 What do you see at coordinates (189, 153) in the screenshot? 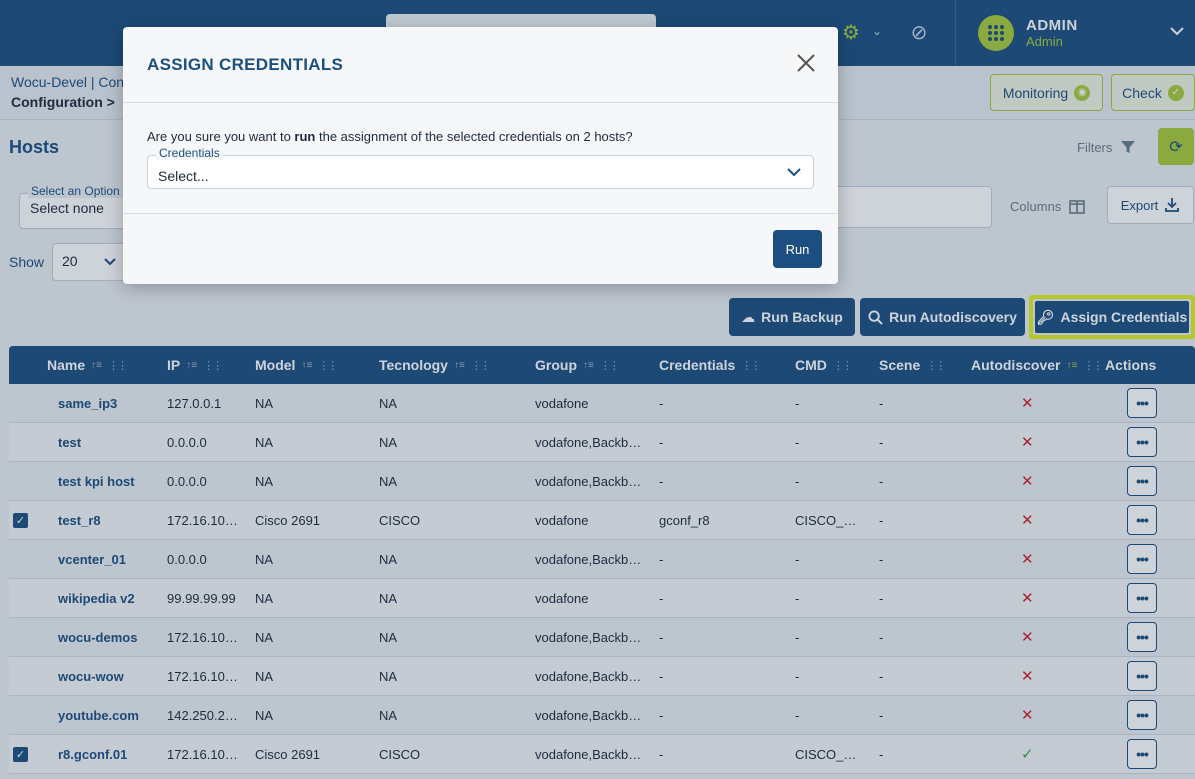
I see `credentials-label: Credentials` at bounding box center [189, 153].